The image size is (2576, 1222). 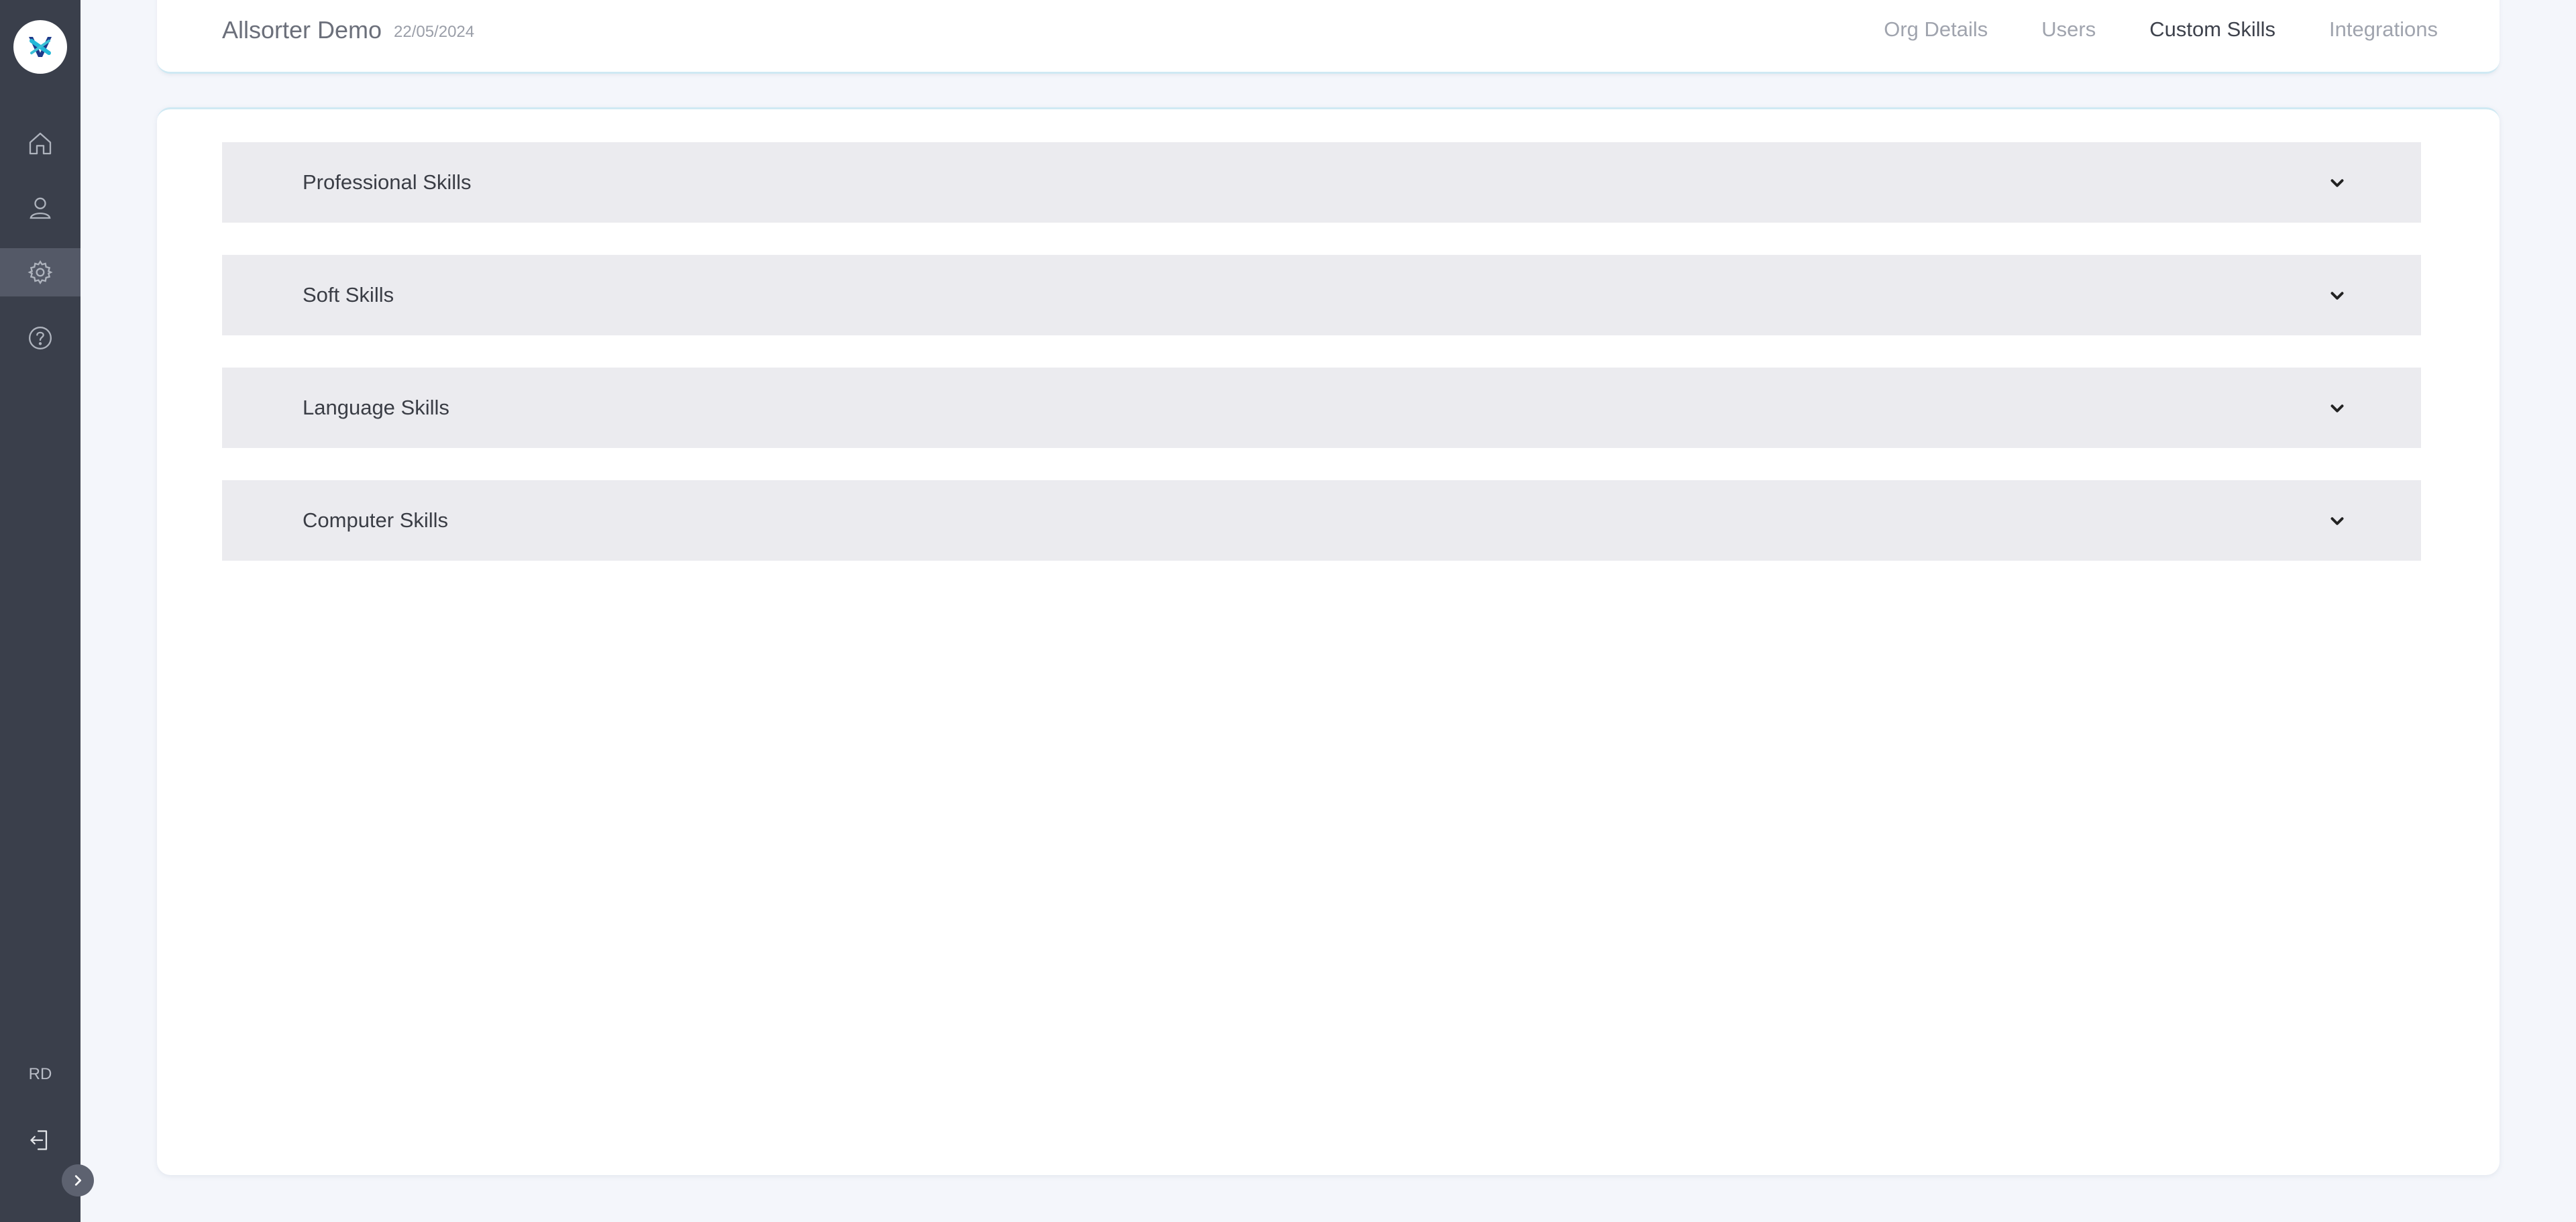 I want to click on accordion-computer-skills: Computer Skills, so click(x=1321, y=520).